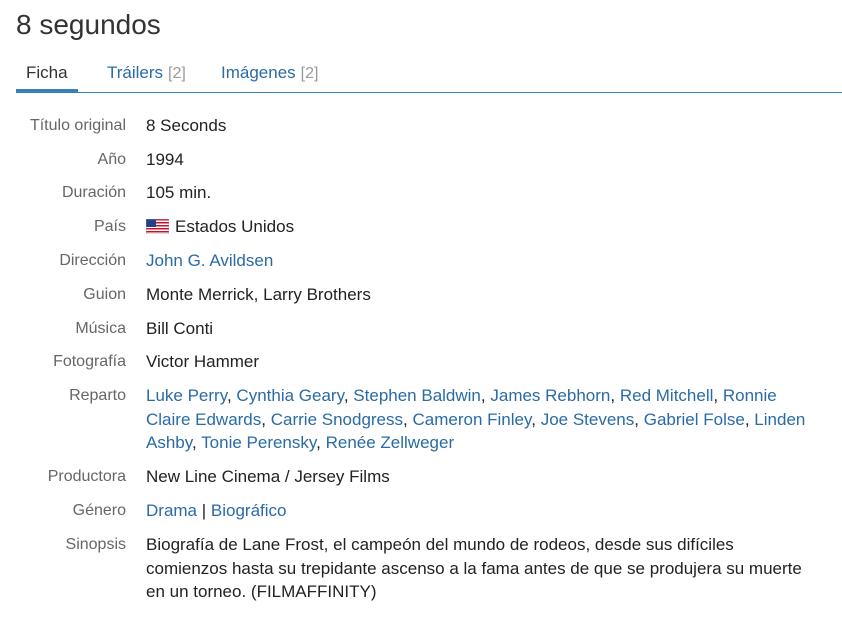 This screenshot has height=629, width=842. I want to click on actor-link: Tonie Perensky, so click(258, 442).